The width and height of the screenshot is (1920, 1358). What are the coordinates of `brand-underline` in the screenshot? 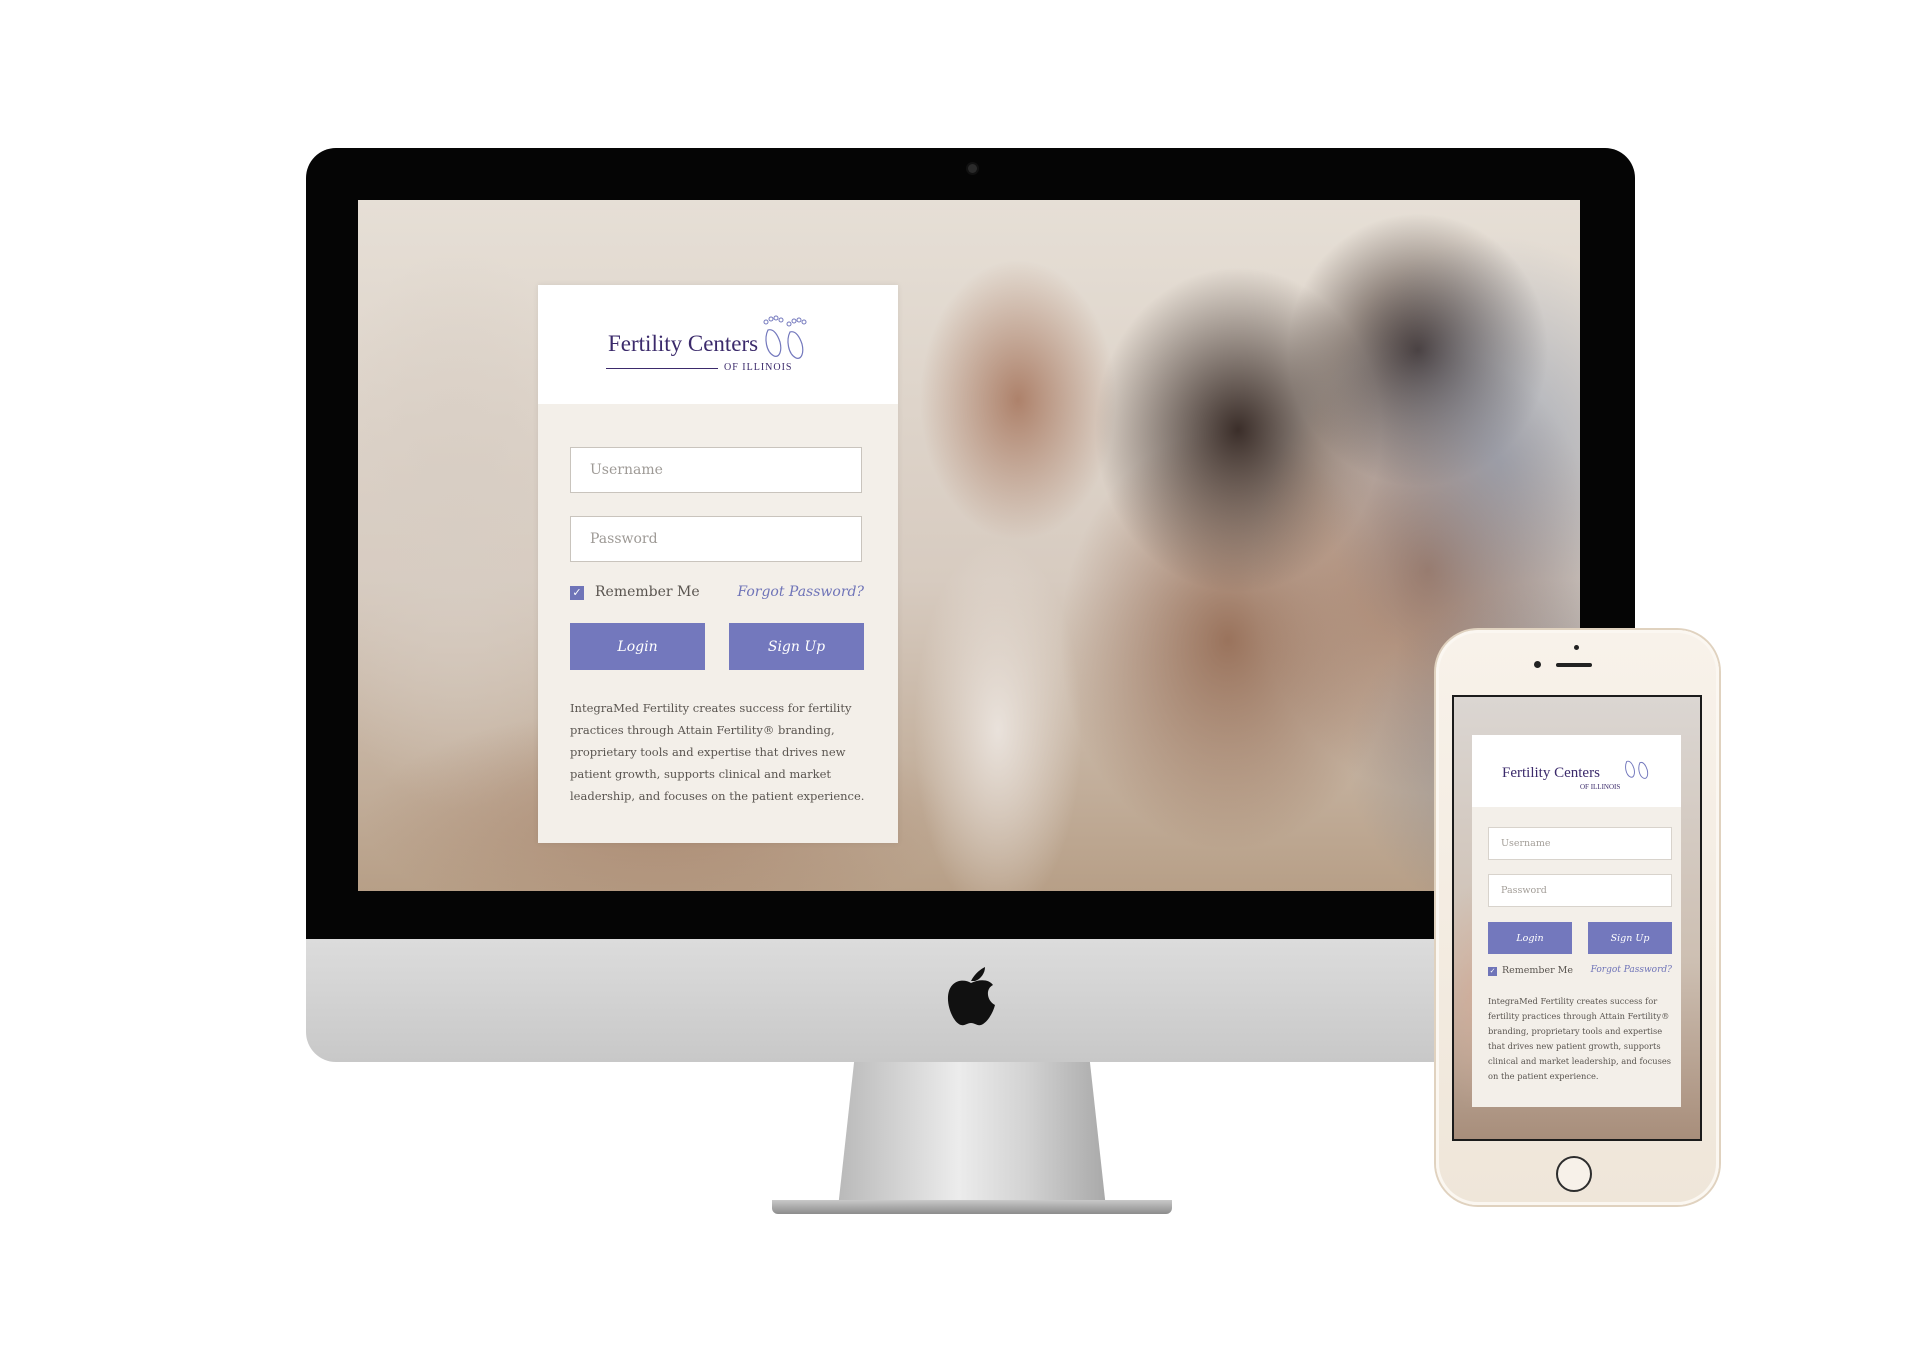 It's located at (662, 368).